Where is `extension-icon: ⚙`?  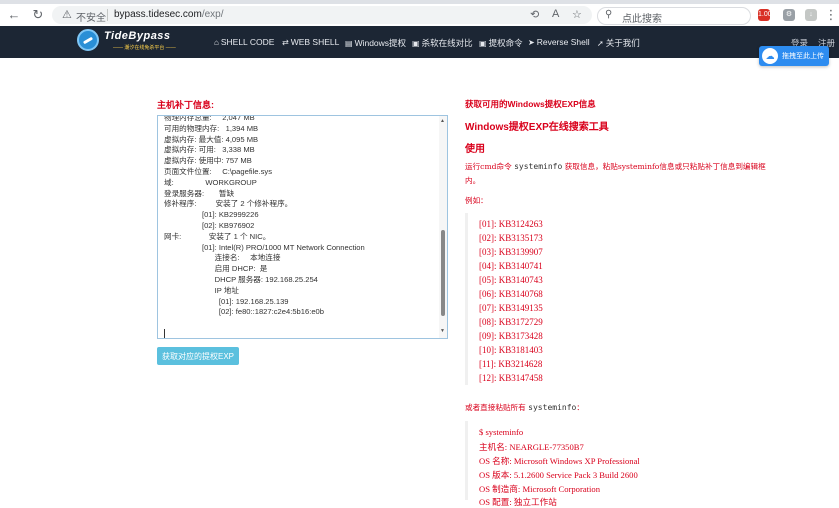 extension-icon: ⚙ is located at coordinates (789, 15).